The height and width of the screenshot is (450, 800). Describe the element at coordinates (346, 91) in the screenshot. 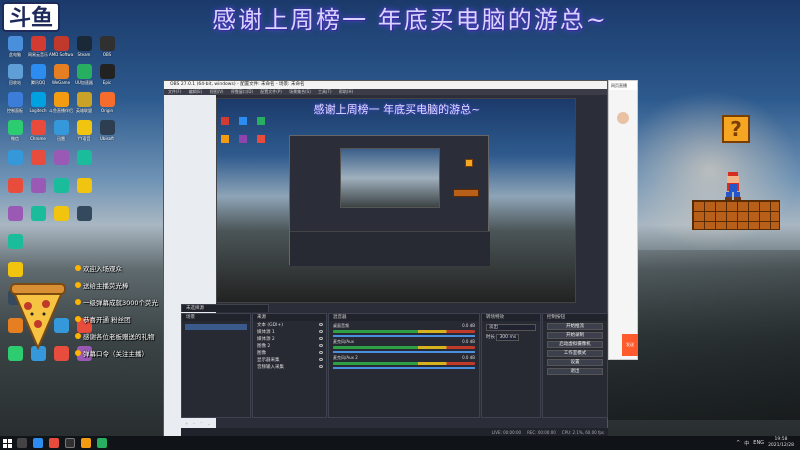

I see `menu-help: 帮助(H)` at that location.